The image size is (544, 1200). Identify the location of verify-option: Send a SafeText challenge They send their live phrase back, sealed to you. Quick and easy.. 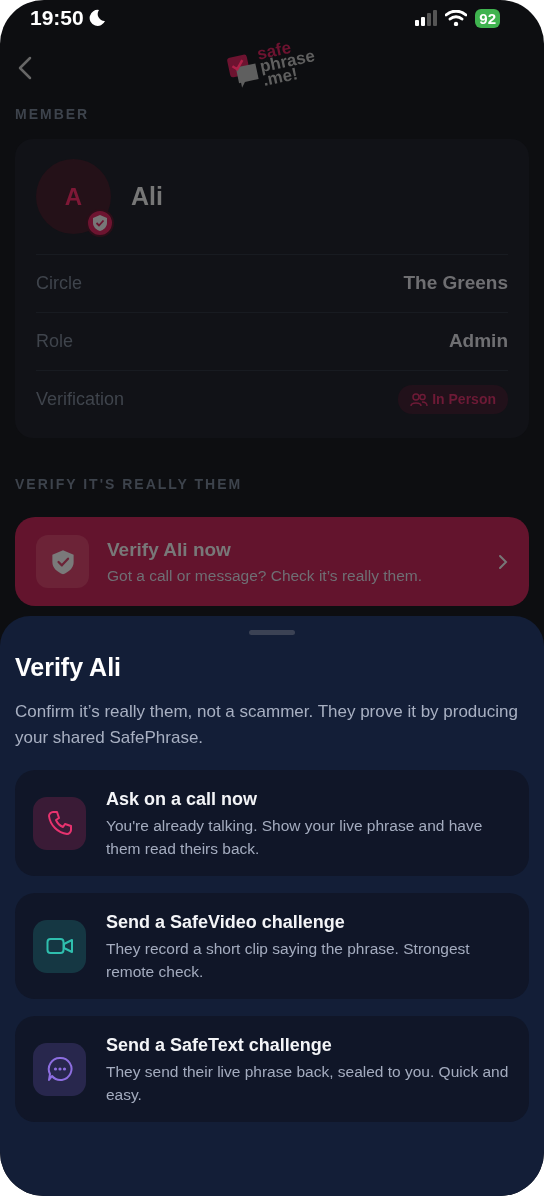
(272, 1069).